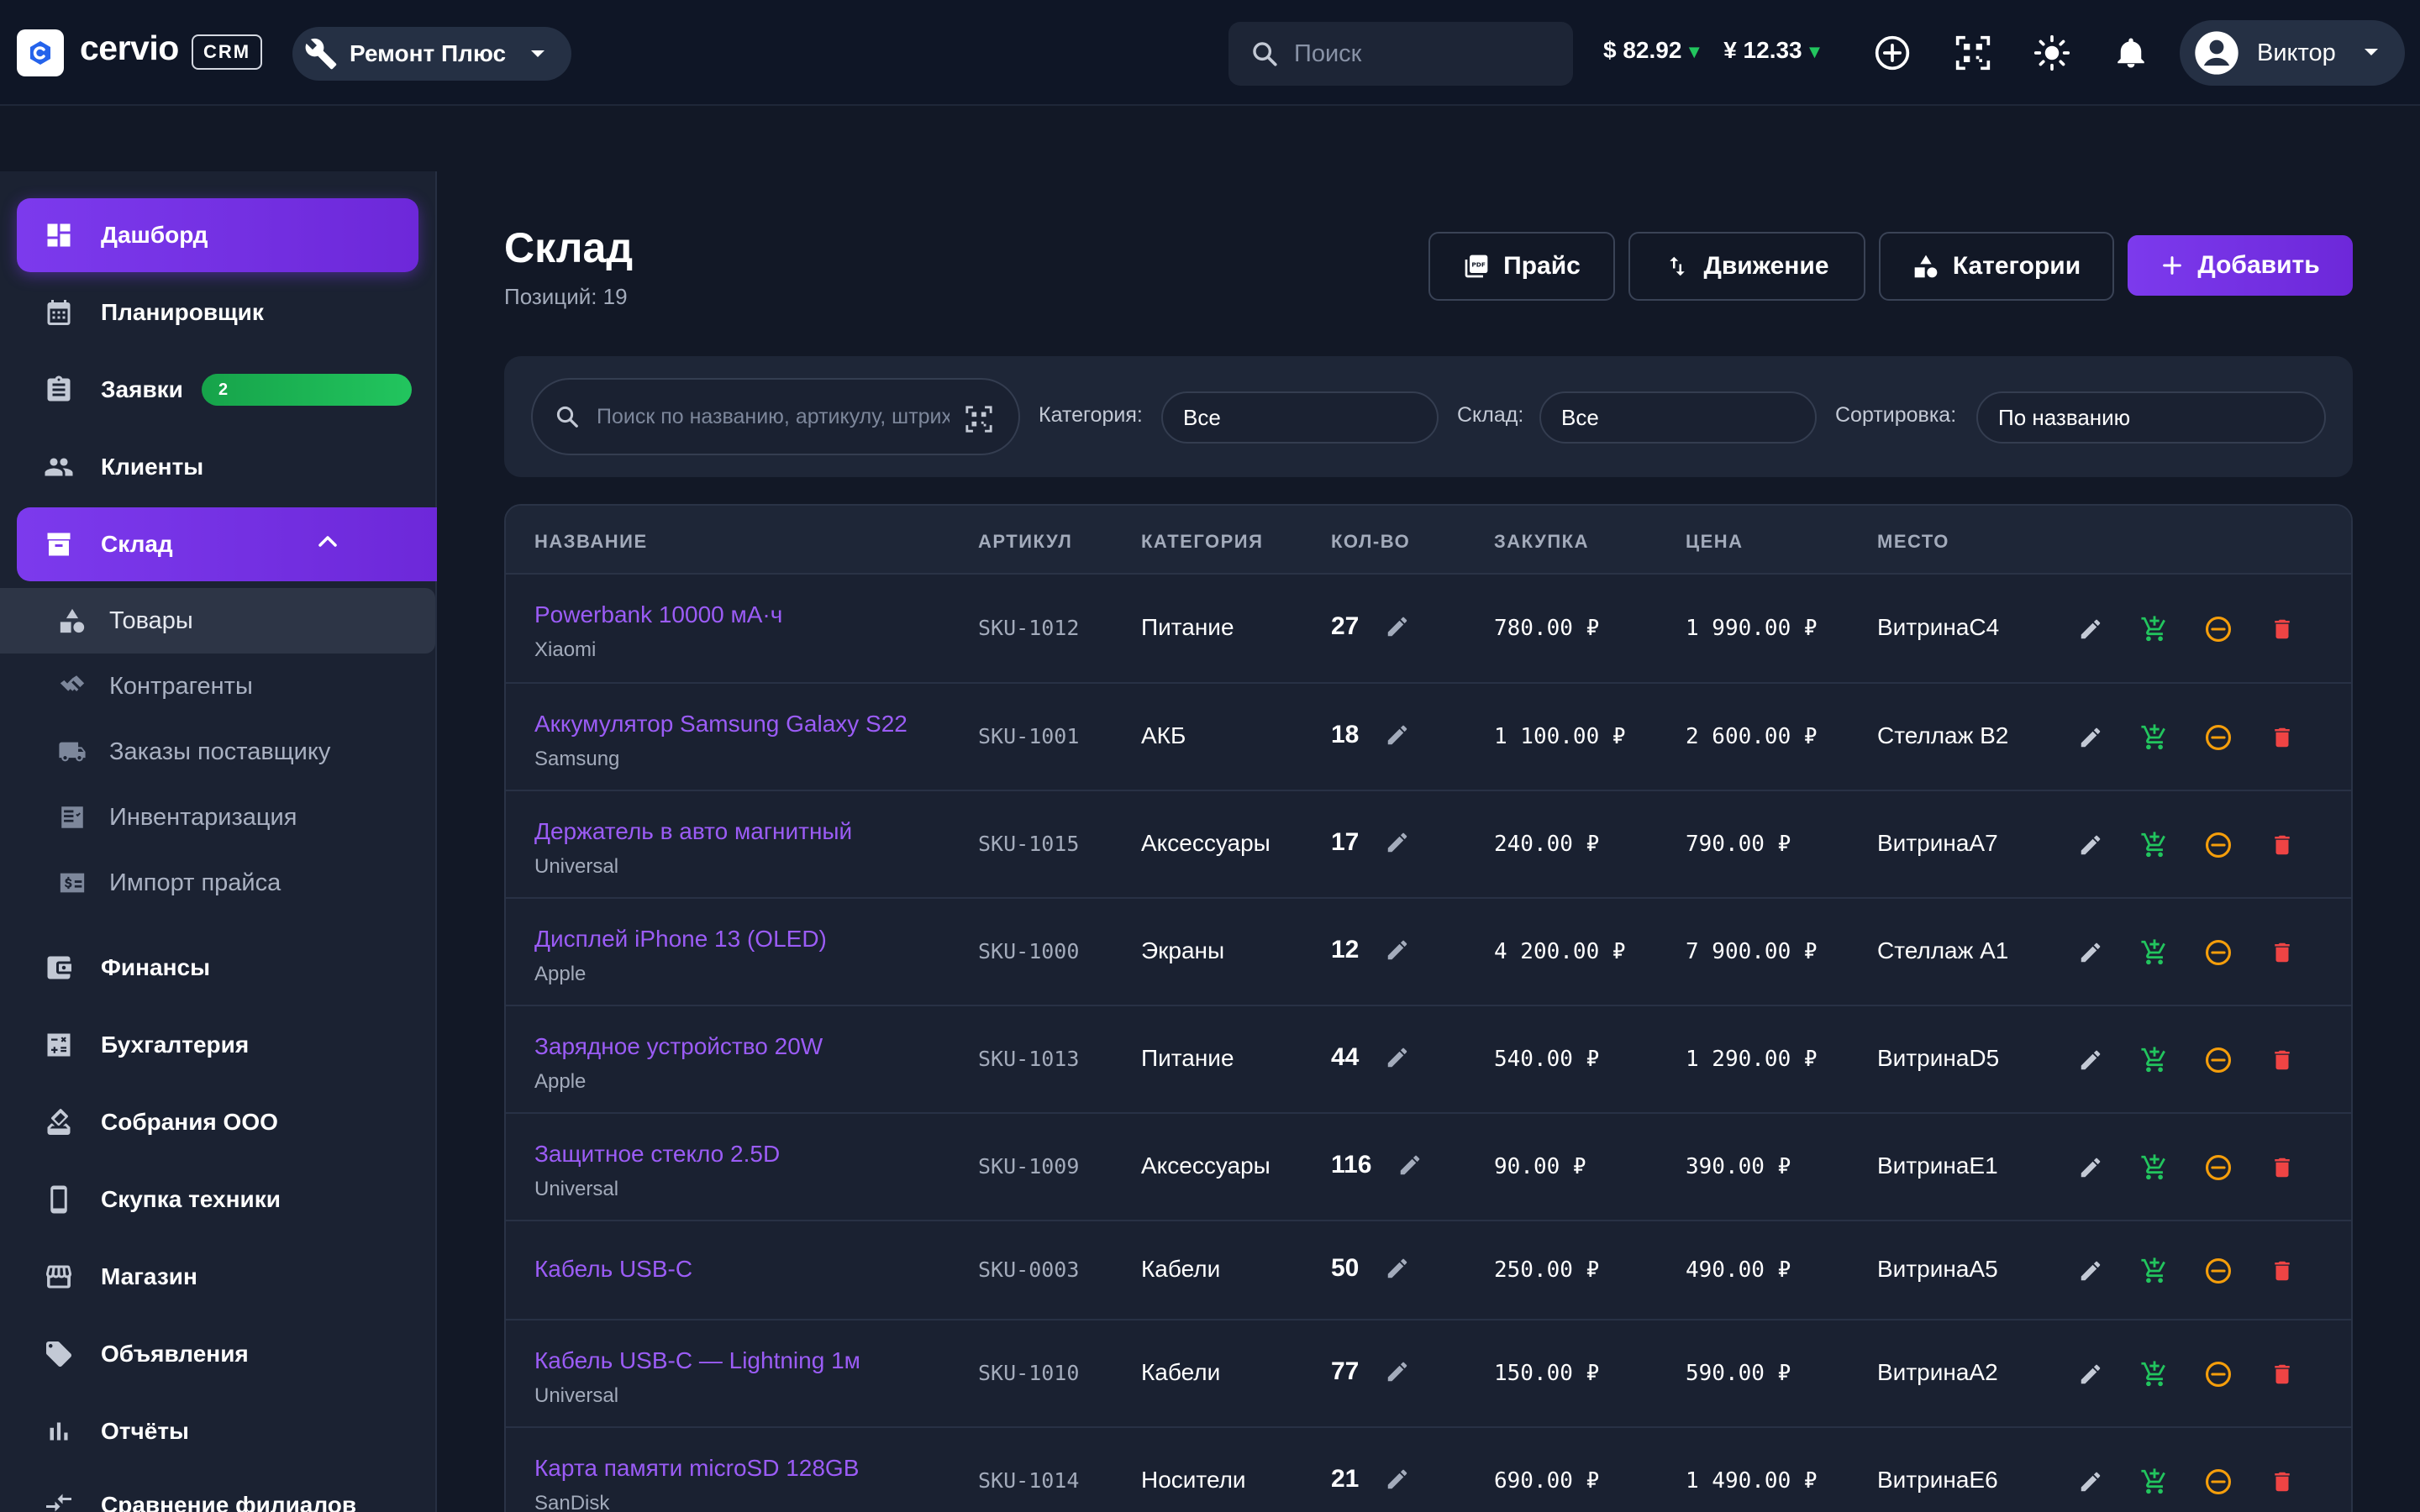  What do you see at coordinates (218, 968) in the screenshot?
I see `sidebar-item-finance: Финансы` at bounding box center [218, 968].